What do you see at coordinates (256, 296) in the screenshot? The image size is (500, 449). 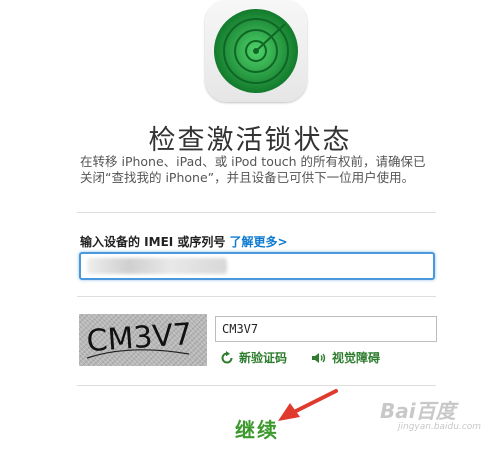 I see `divider-middle` at bounding box center [256, 296].